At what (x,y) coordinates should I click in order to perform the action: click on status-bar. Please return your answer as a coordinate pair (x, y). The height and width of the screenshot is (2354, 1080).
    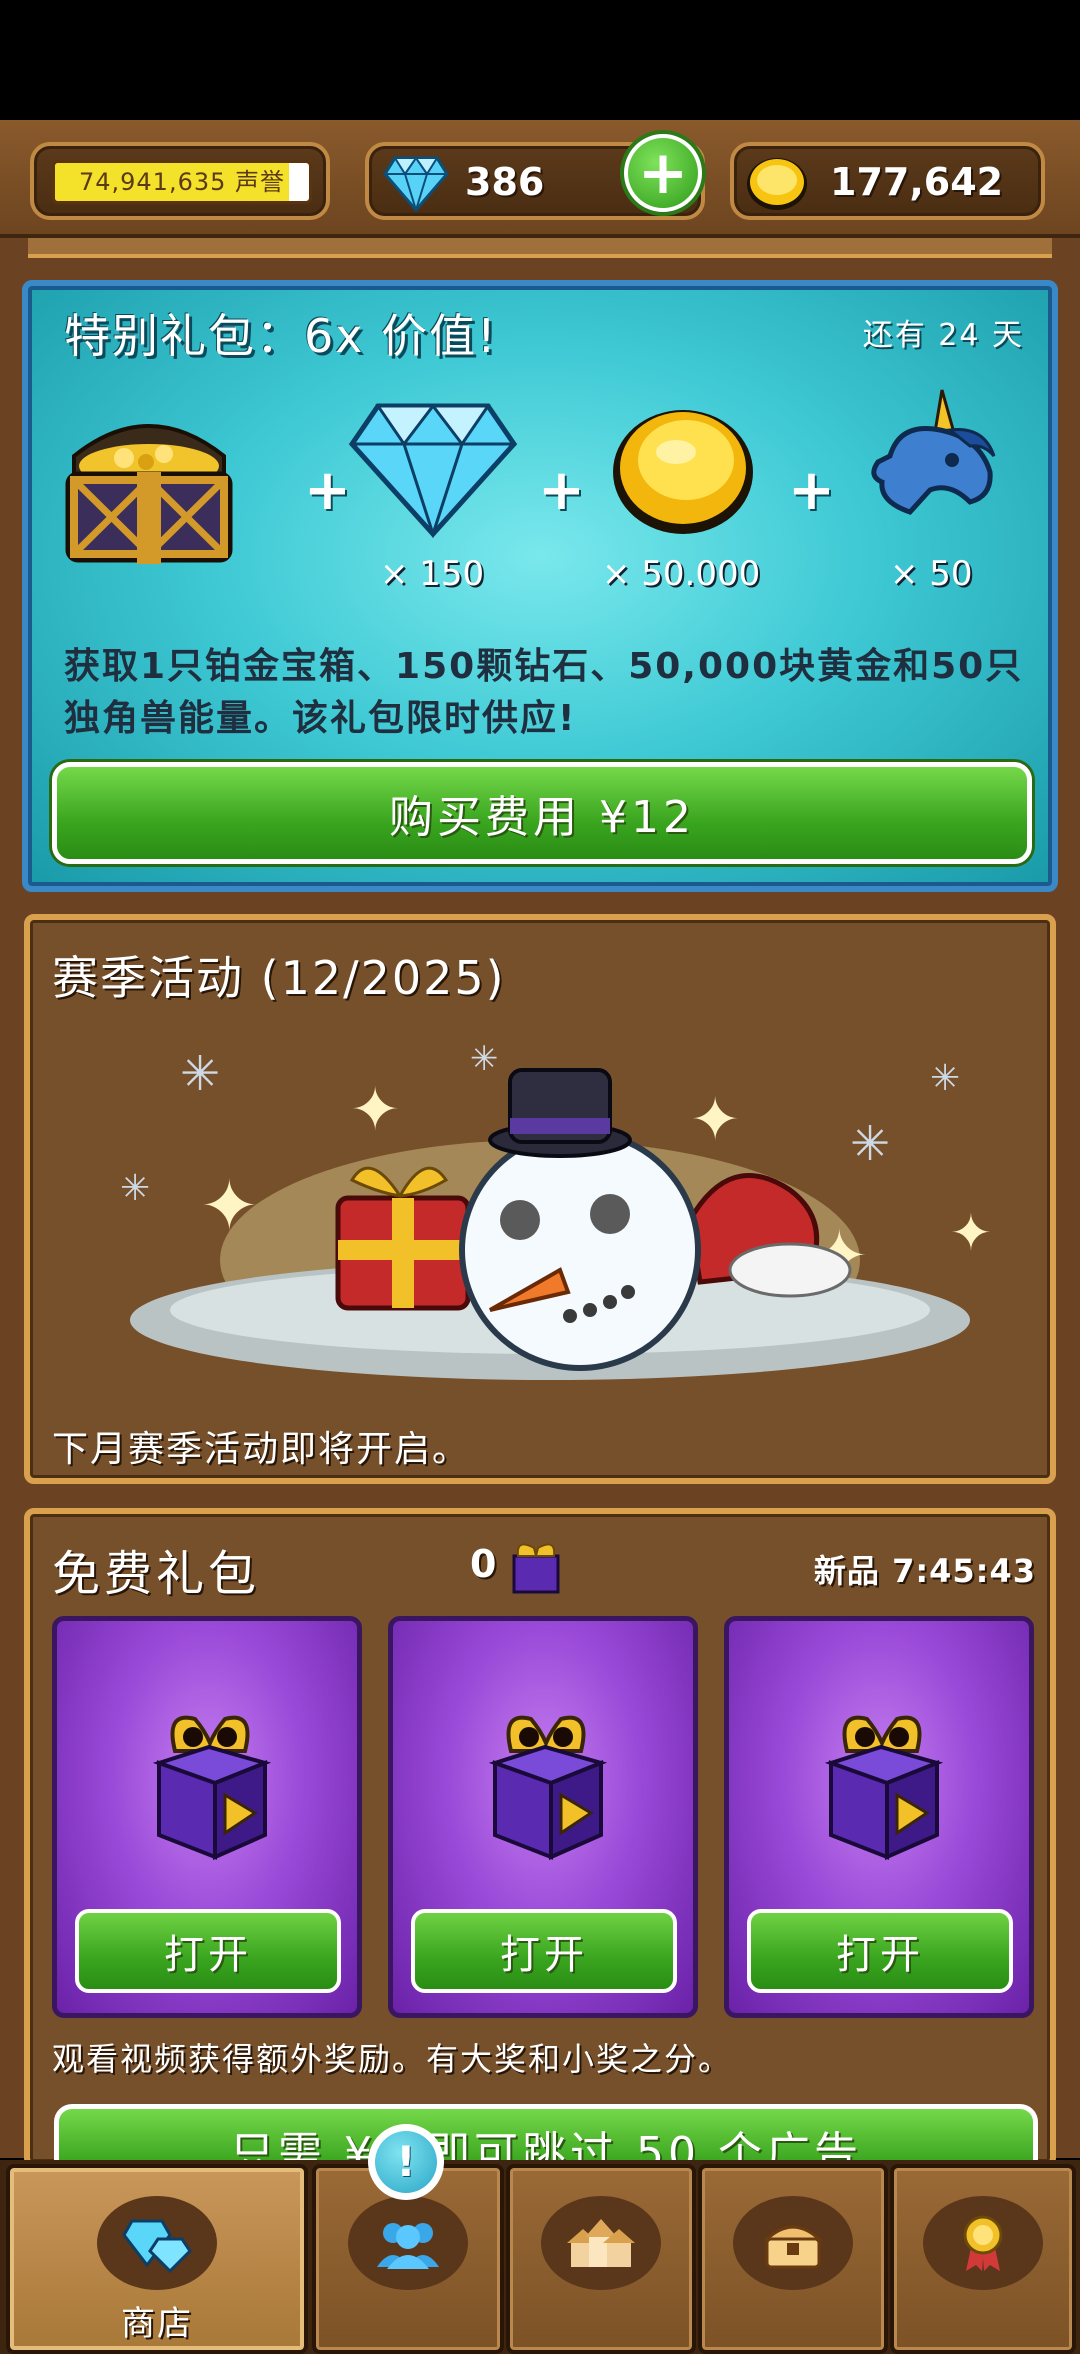
    Looking at the image, I should click on (540, 60).